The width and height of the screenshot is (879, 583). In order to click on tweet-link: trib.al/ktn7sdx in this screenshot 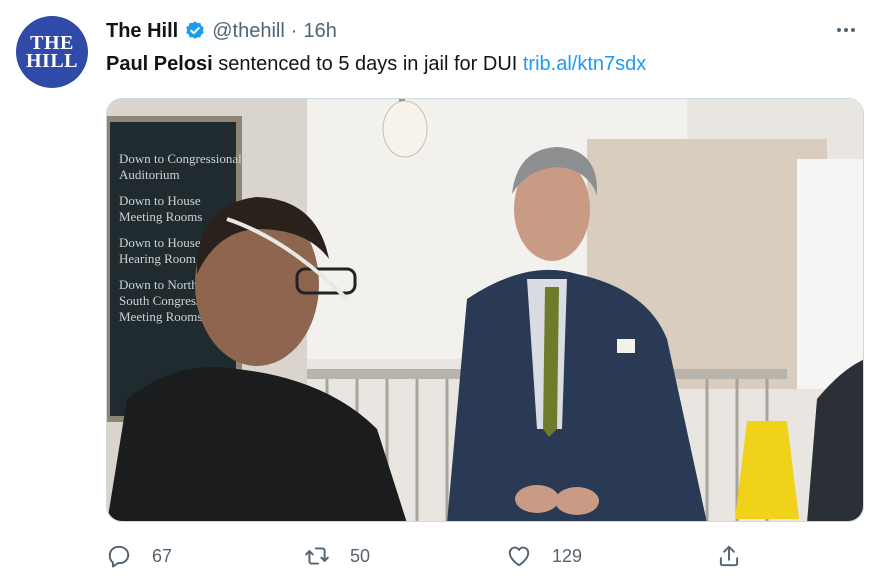, I will do `click(584, 64)`.